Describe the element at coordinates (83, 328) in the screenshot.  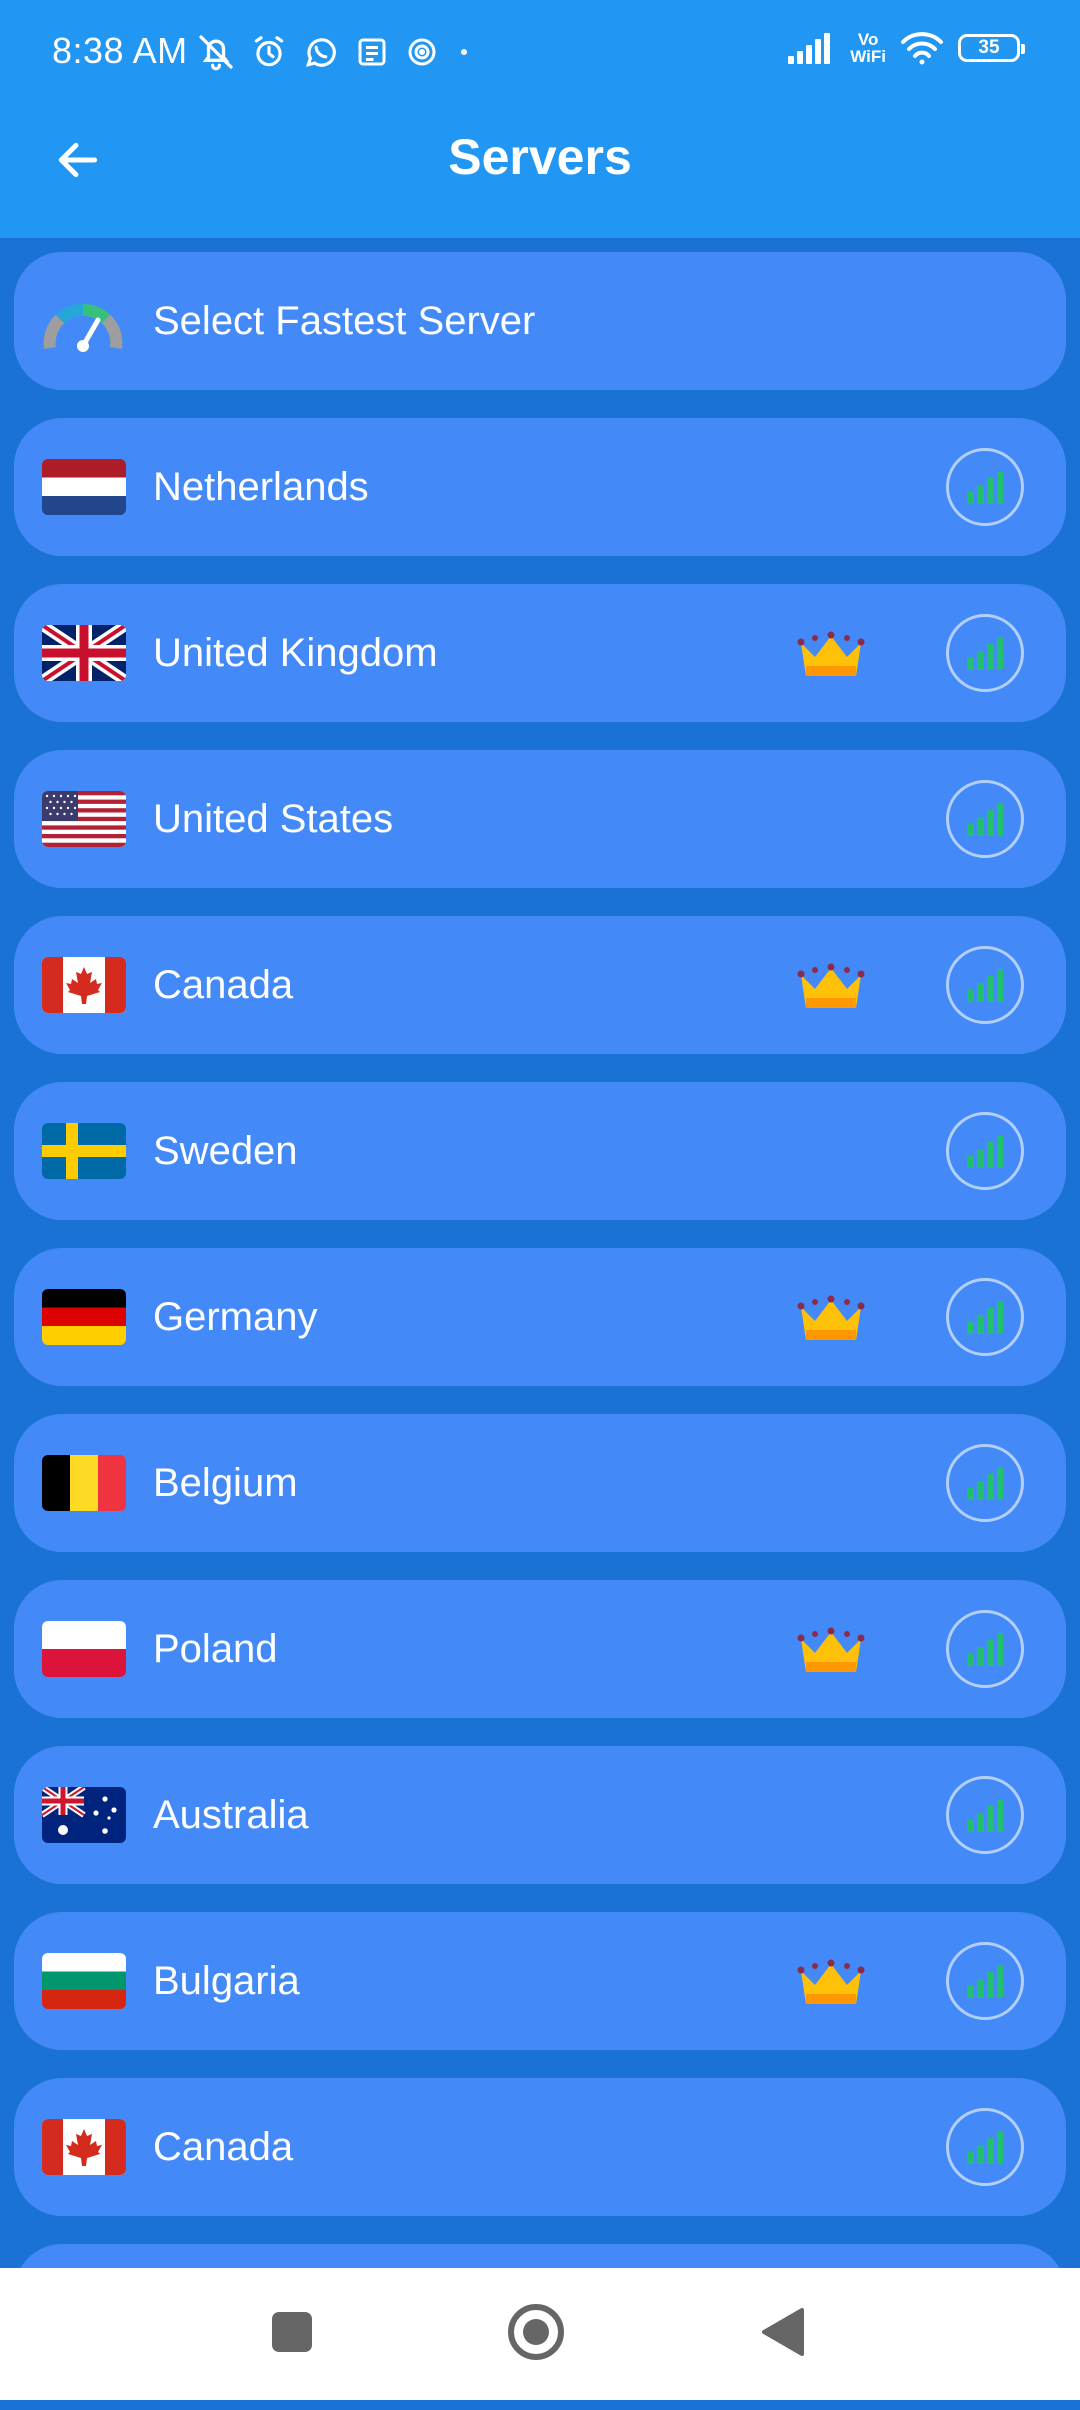
I see `speedometer-icon` at that location.